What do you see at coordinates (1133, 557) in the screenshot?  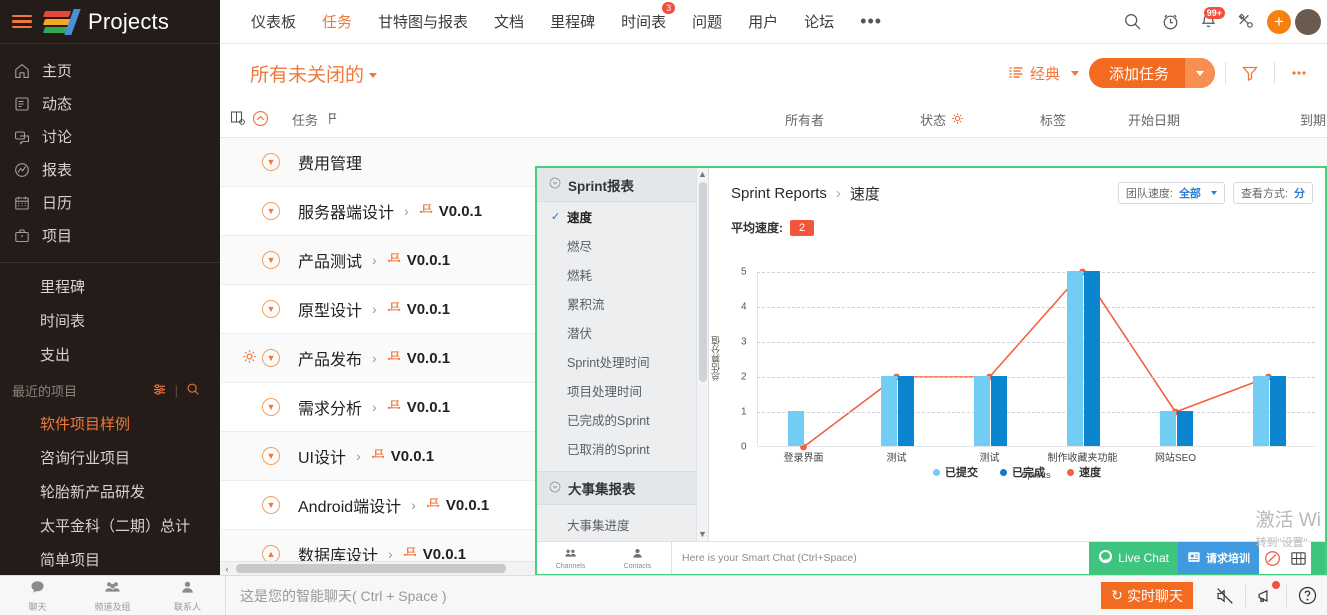 I see `popup-live-chat-button: Live Chat` at bounding box center [1133, 557].